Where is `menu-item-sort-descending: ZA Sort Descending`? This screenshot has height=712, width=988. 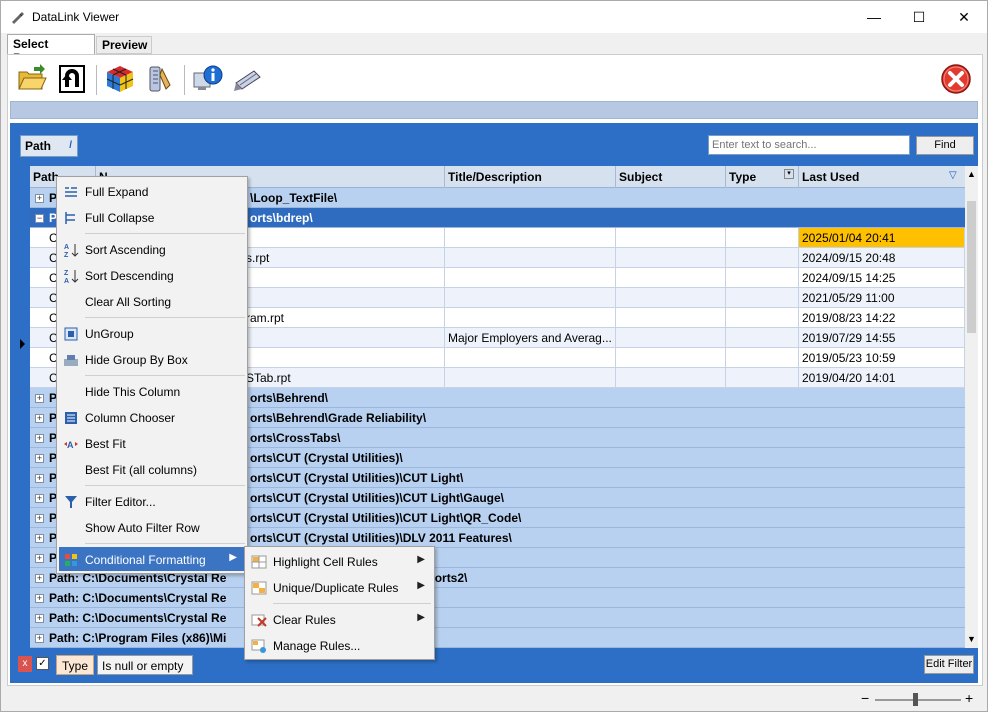 menu-item-sort-descending: ZA Sort Descending is located at coordinates (152, 275).